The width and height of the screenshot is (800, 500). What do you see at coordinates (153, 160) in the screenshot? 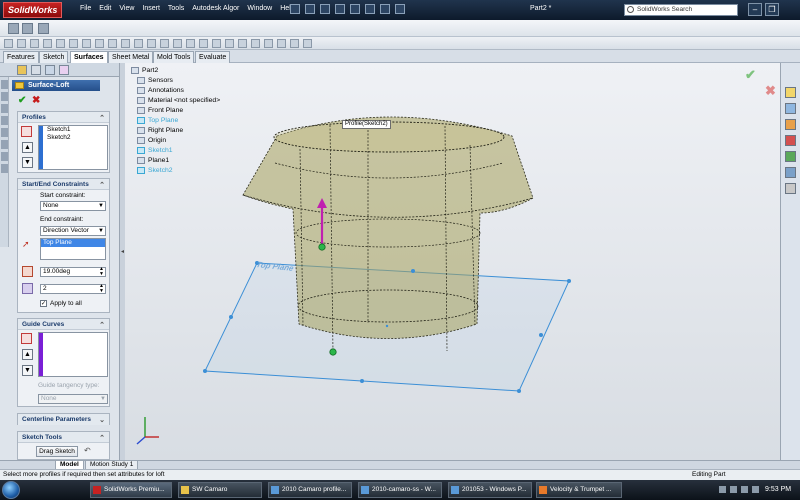
I see `tree-item-plane1: Plane1` at bounding box center [153, 160].